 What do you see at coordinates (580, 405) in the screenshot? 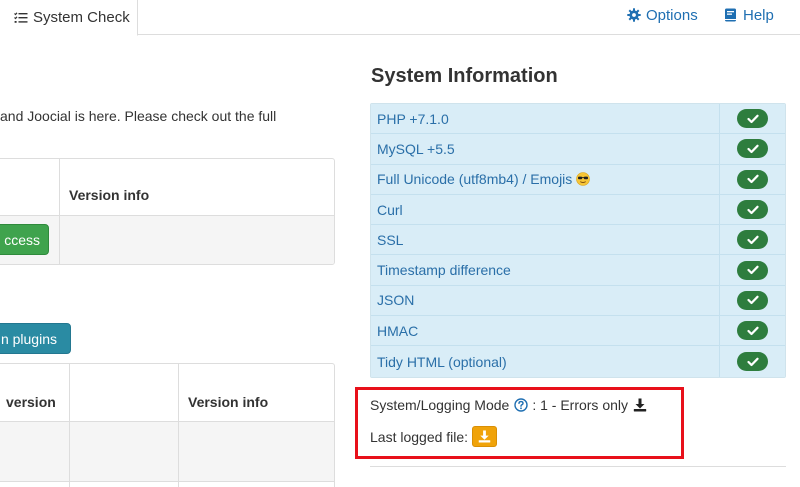
I see `logging-mode-value: : 1 - Errors only` at bounding box center [580, 405].